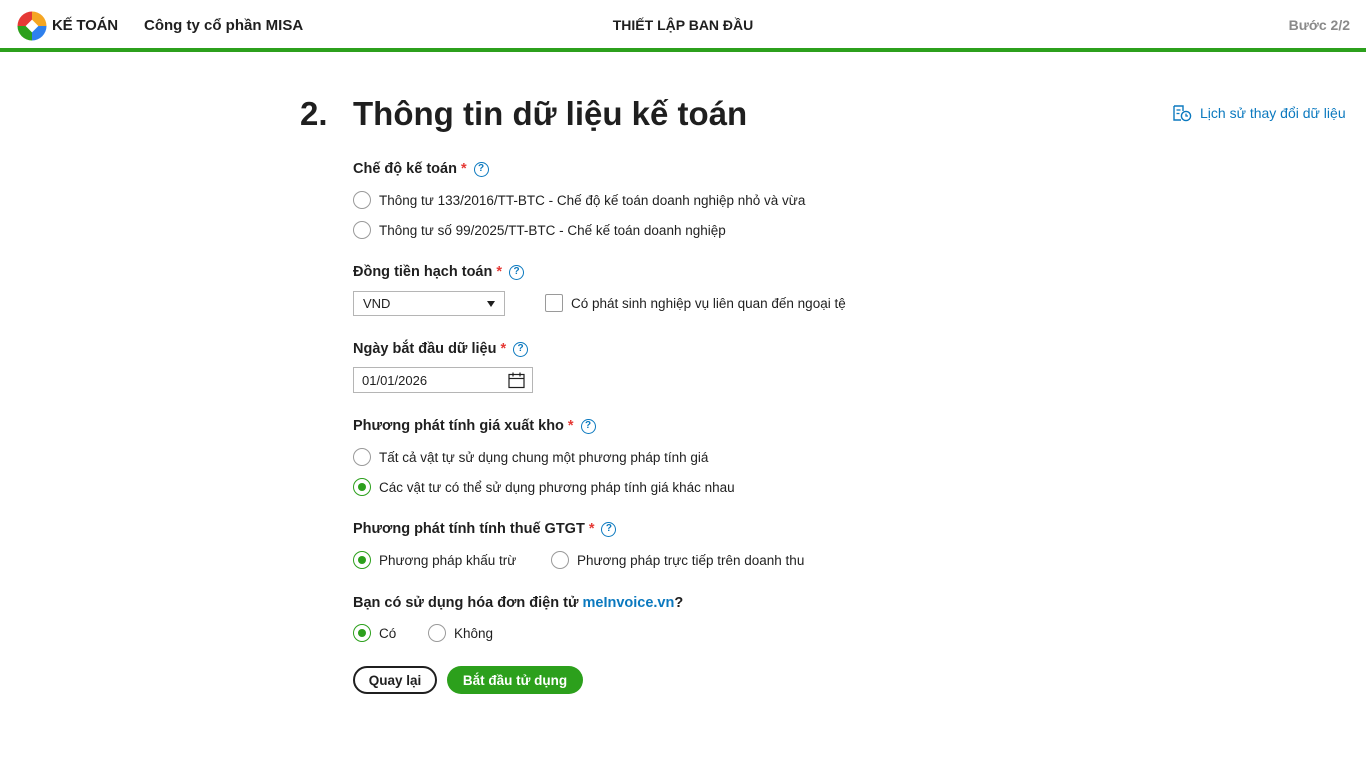  What do you see at coordinates (516, 380) in the screenshot?
I see `calendar-icon` at bounding box center [516, 380].